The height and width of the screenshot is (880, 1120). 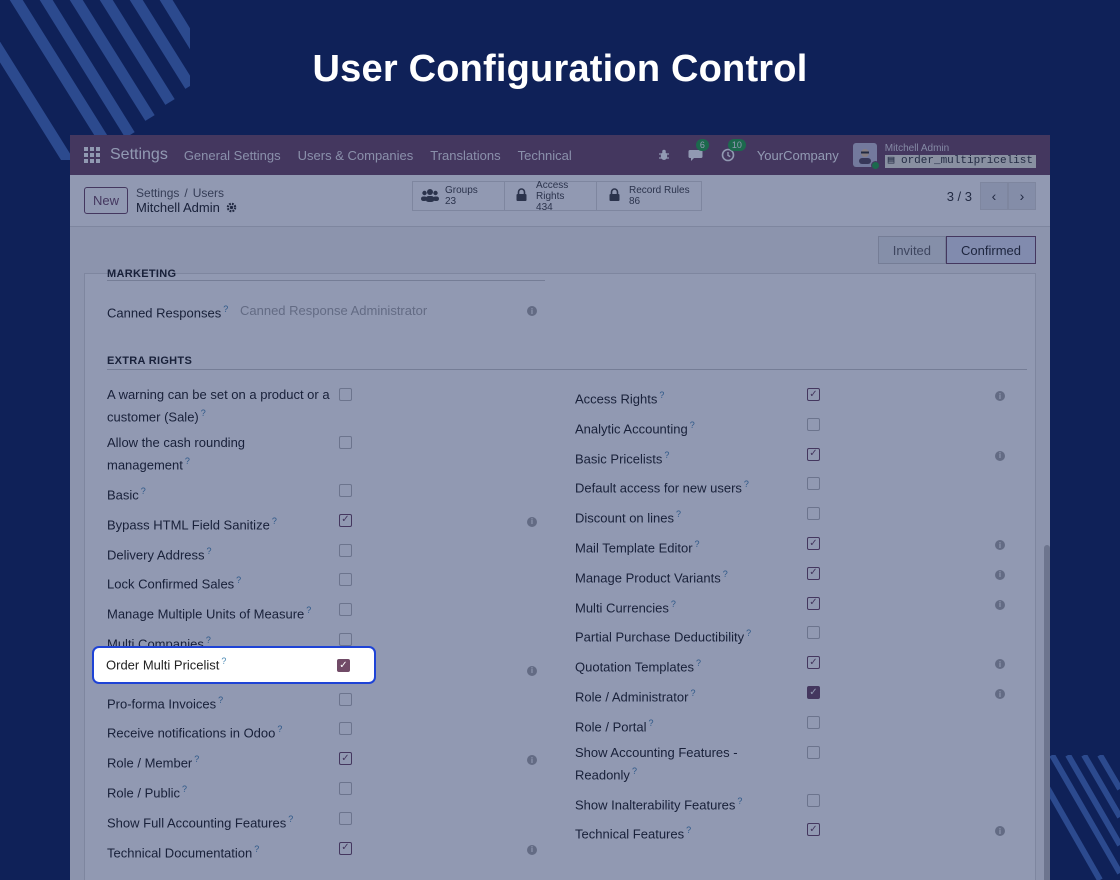 I want to click on debug-bug-icon, so click(x=664, y=155).